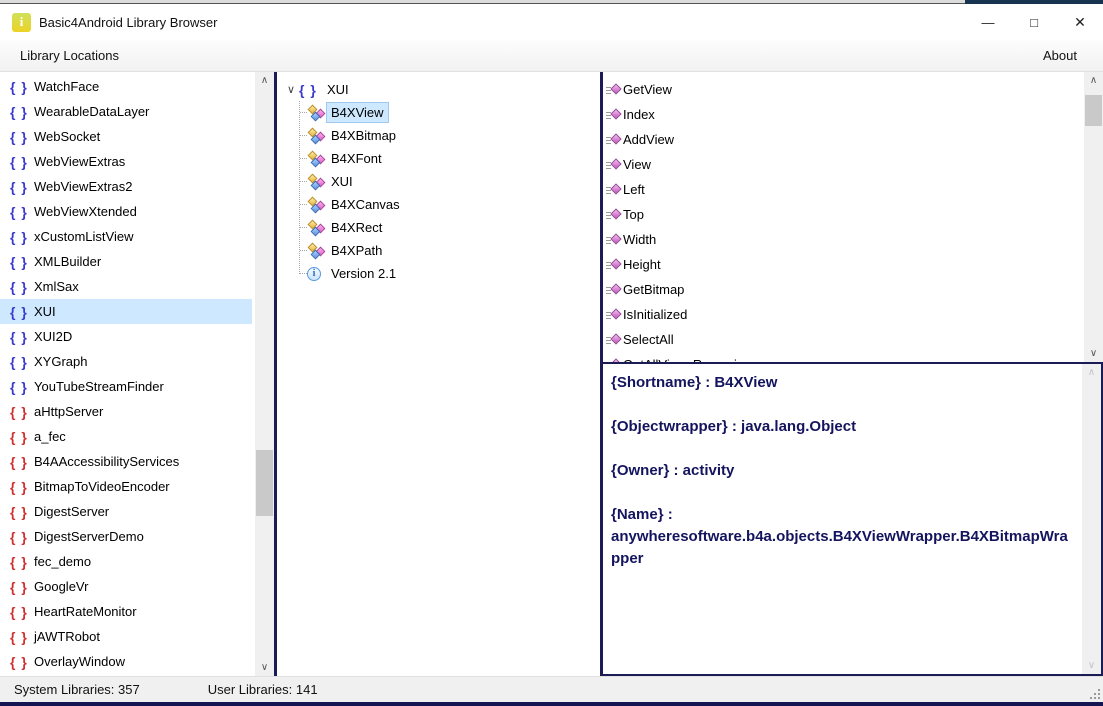  Describe the element at coordinates (126, 636) in the screenshot. I see `library-item: { } jAWTRobot` at that location.